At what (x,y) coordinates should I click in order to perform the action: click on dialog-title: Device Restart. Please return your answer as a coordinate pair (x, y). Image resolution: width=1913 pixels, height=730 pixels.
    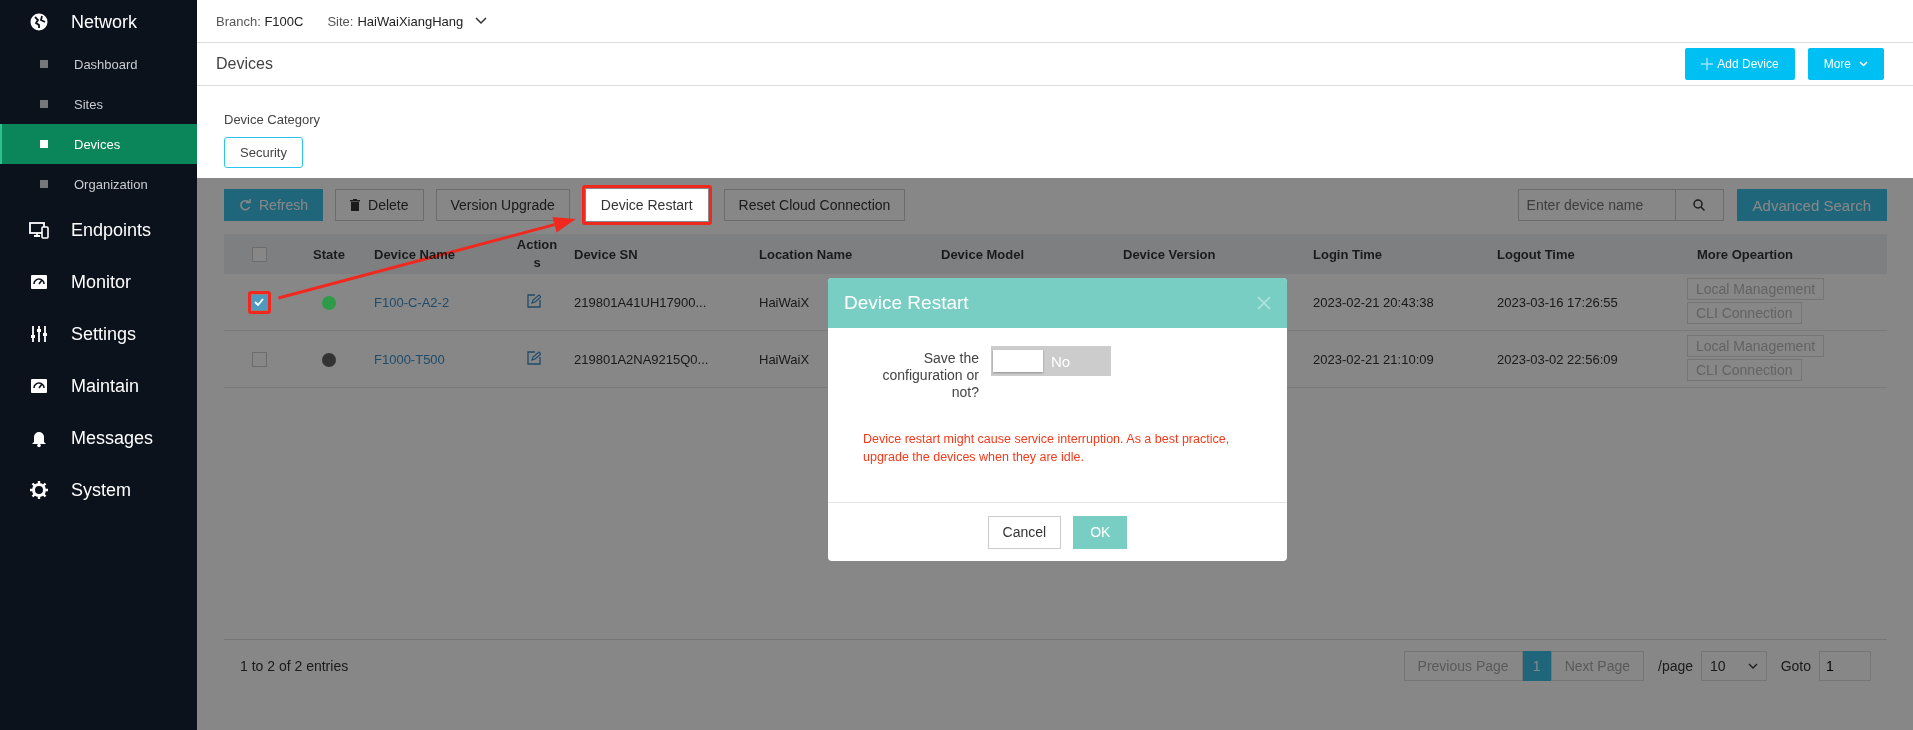
    Looking at the image, I should click on (906, 303).